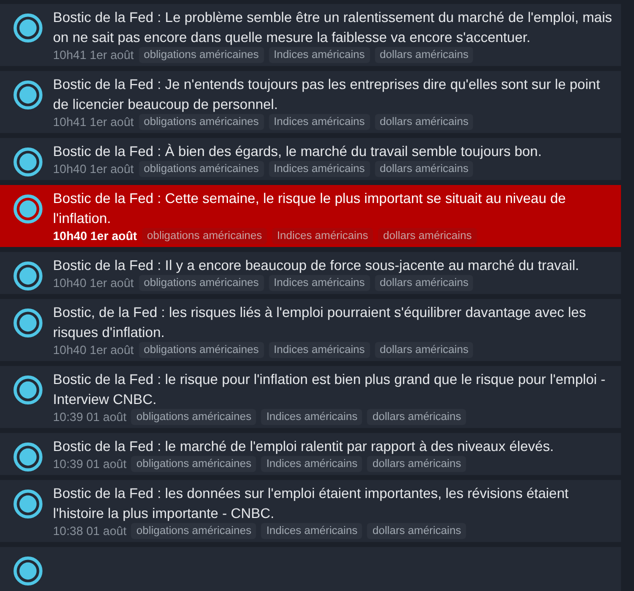  Describe the element at coordinates (333, 27) in the screenshot. I see `news-text: Bostic de la Fed : Le problème semble être un ralentissement du marché de l'emploi, mais on ne sait pas encore dans quelle mesure la faiblesse va encore s'accentuer.` at that location.